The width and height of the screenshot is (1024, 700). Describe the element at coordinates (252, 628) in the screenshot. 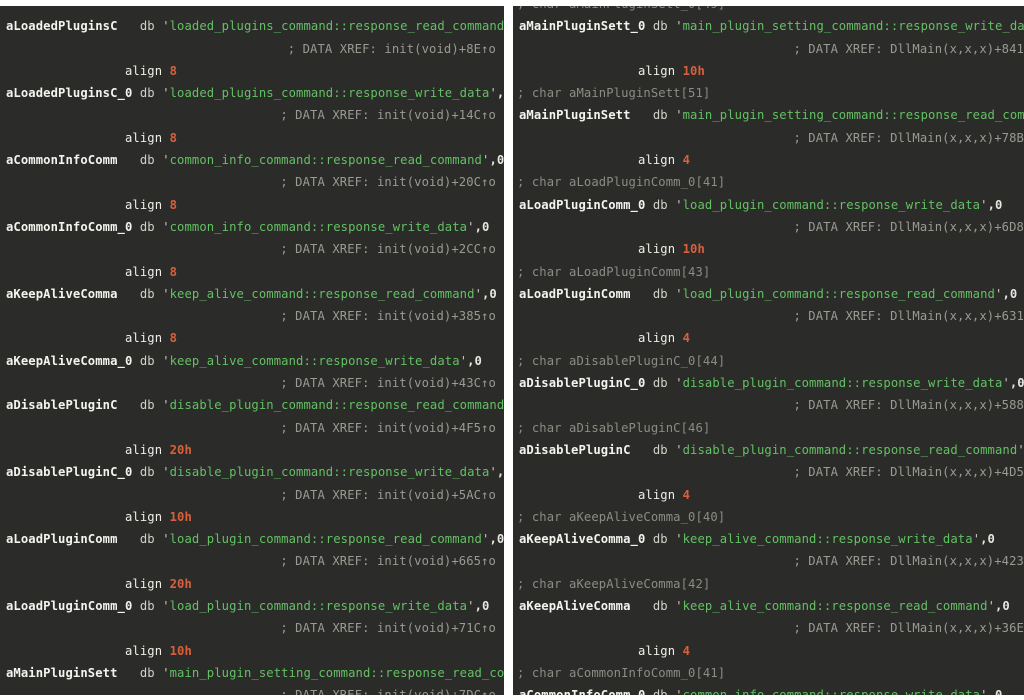

I see `left-xref-comment: ; DATA XREF: init(void)+71C↑o` at that location.